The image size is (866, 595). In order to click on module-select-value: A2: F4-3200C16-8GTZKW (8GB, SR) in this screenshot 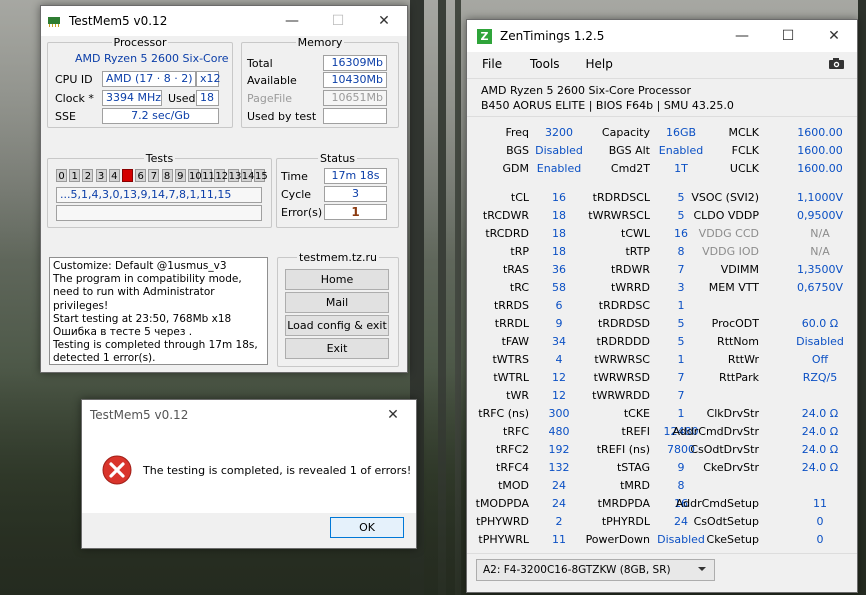, I will do `click(577, 570)`.